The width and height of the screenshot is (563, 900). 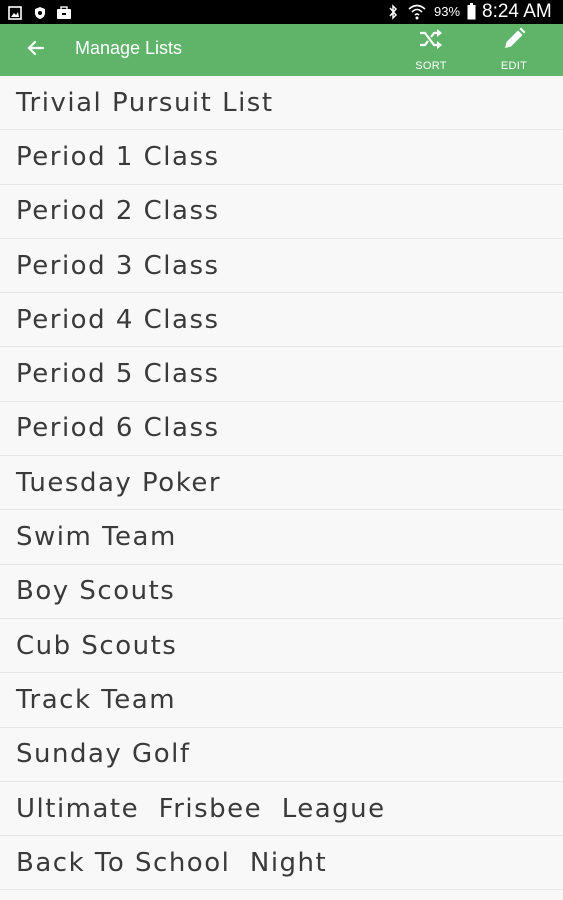 What do you see at coordinates (431, 41) in the screenshot?
I see `shuffle-icon` at bounding box center [431, 41].